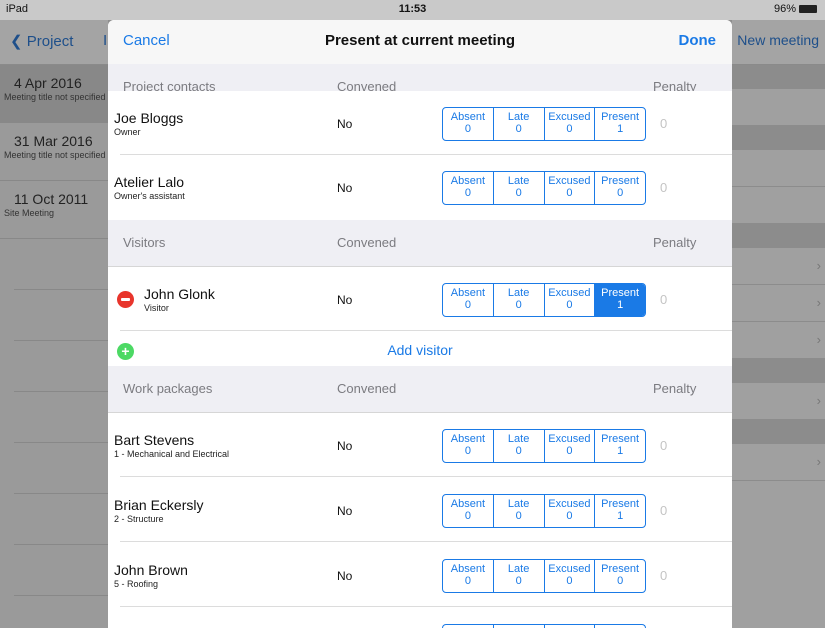 This screenshot has height=628, width=825. I want to click on meeting-date: 4 Apr 2016, so click(48, 83).